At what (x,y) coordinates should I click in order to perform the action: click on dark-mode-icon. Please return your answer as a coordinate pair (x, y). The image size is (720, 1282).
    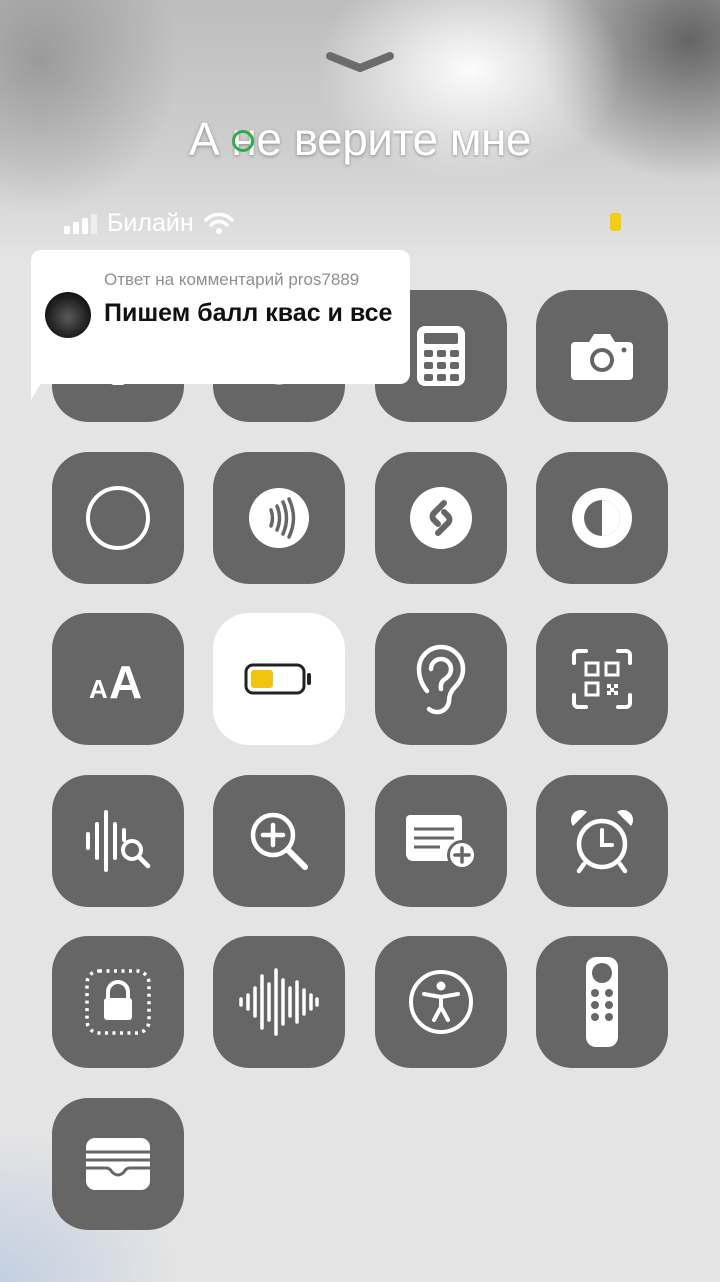
    Looking at the image, I should click on (602, 518).